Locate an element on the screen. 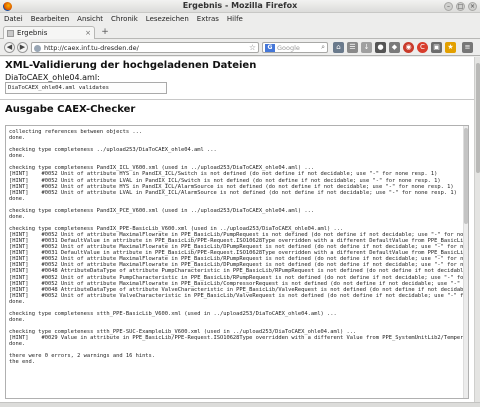  back-icon: ◀ is located at coordinates (9, 47).